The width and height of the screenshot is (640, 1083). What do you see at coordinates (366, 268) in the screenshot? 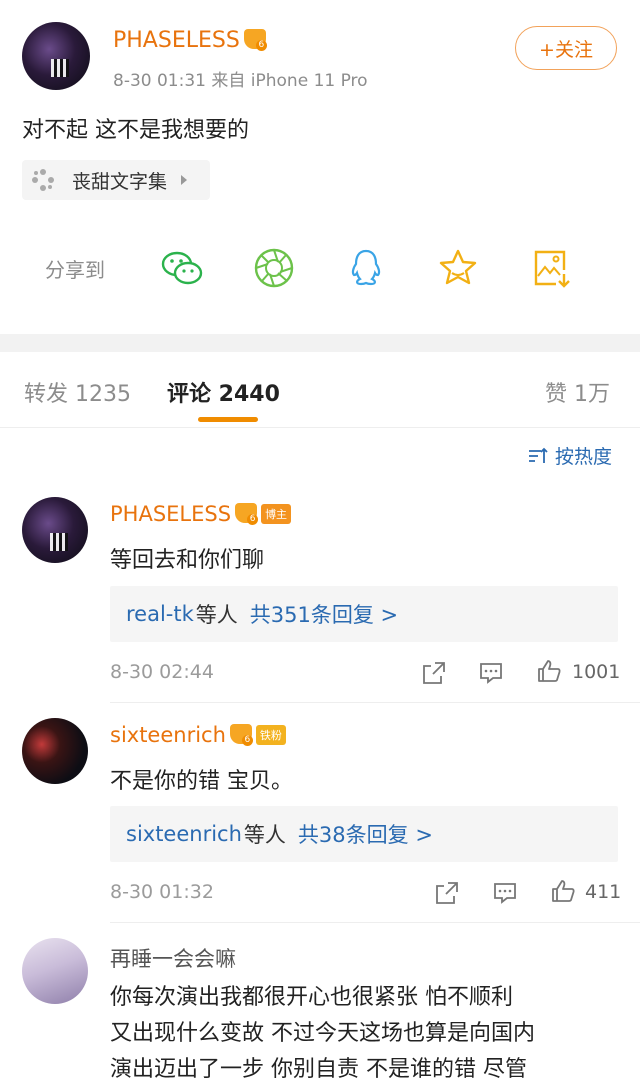
I see `qq-icon` at bounding box center [366, 268].